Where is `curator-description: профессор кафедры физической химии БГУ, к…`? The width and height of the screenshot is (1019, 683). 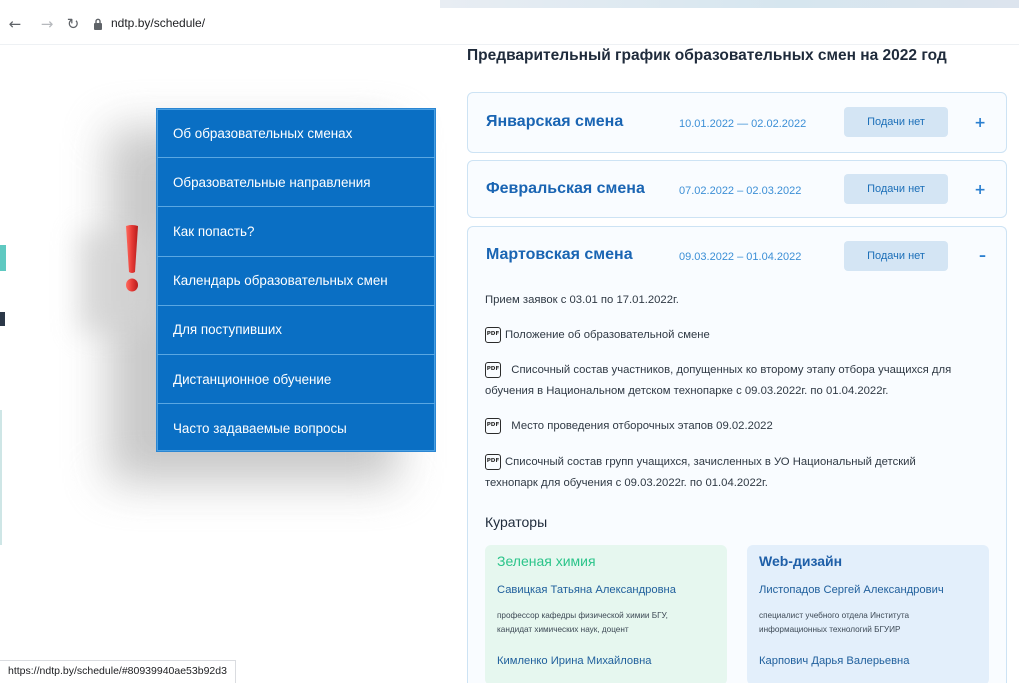 curator-description: профессор кафедры физической химии БГУ, к… is located at coordinates (582, 622).